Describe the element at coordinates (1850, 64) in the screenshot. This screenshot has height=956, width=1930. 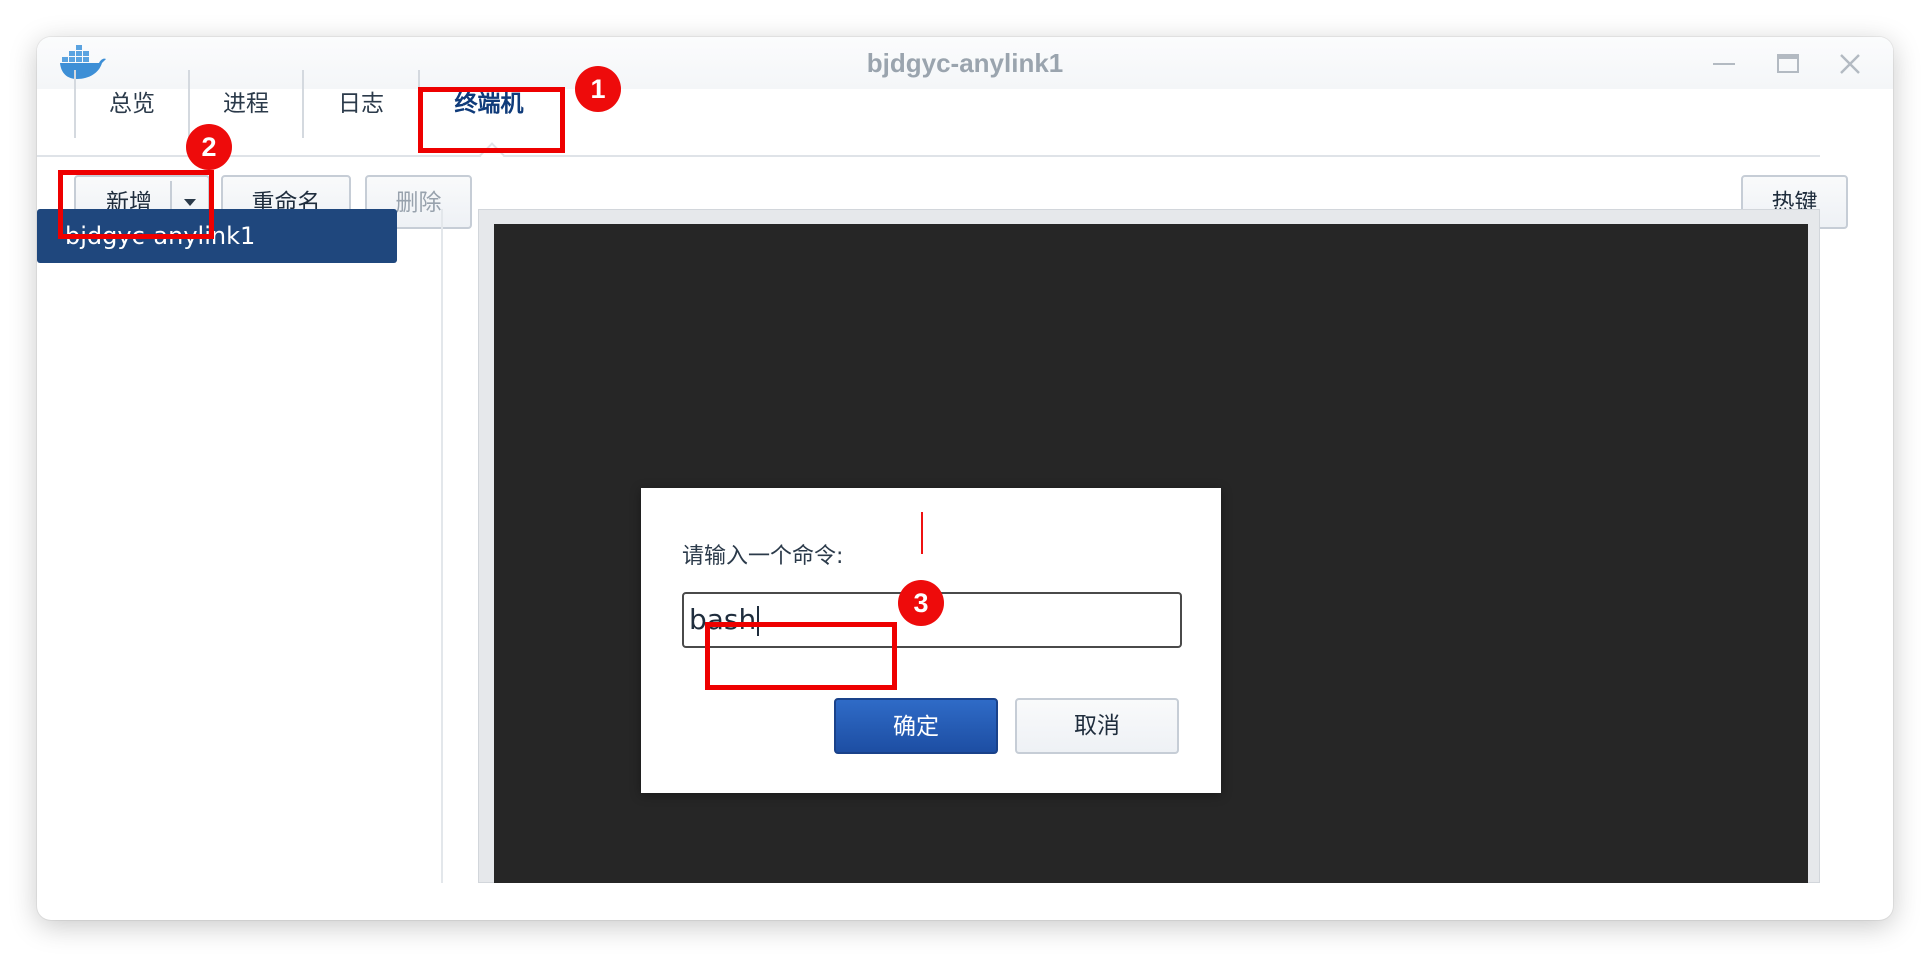
I see `close-icon` at that location.